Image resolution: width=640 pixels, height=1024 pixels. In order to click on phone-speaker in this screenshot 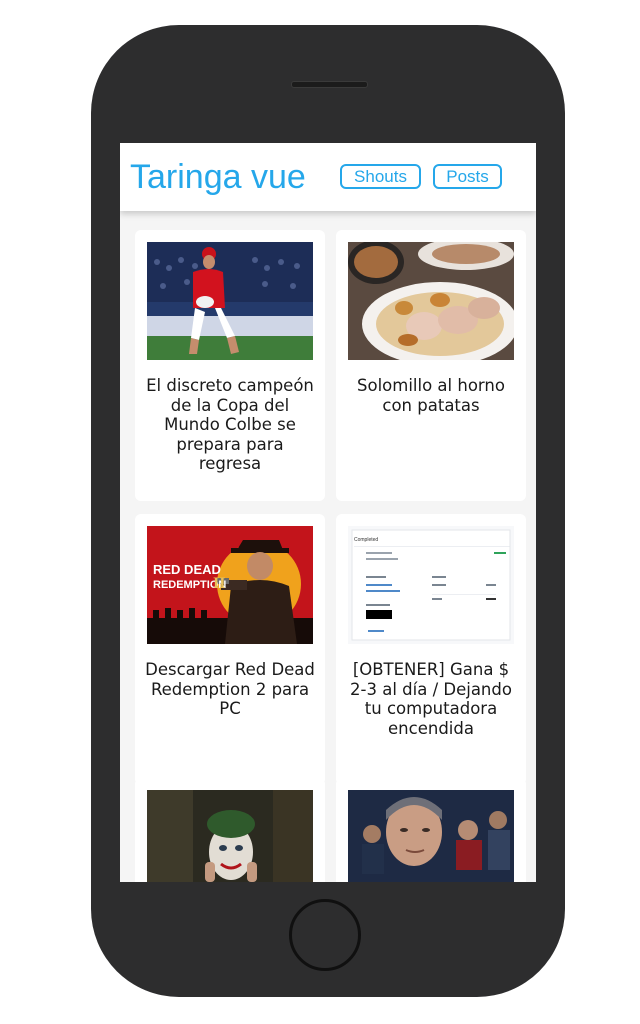, I will do `click(329, 84)`.